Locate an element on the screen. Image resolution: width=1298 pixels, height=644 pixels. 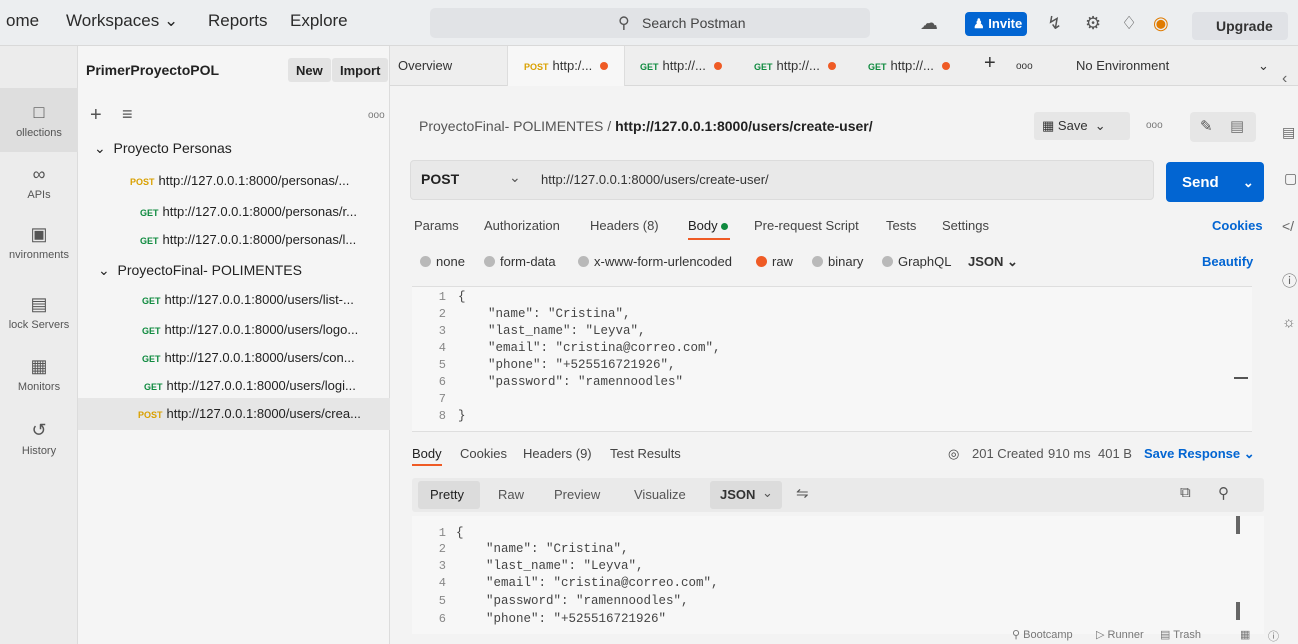
response-tab-test-results: Test Results is located at coordinates (645, 453).